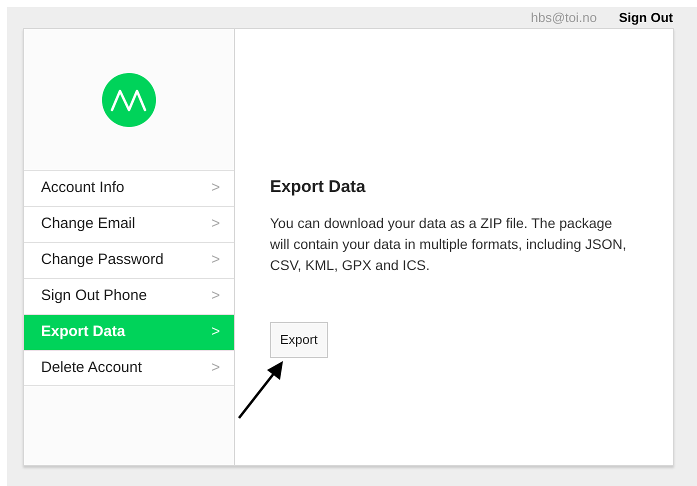  Describe the element at coordinates (129, 224) in the screenshot. I see `sidebar-item: Change Email >` at that location.